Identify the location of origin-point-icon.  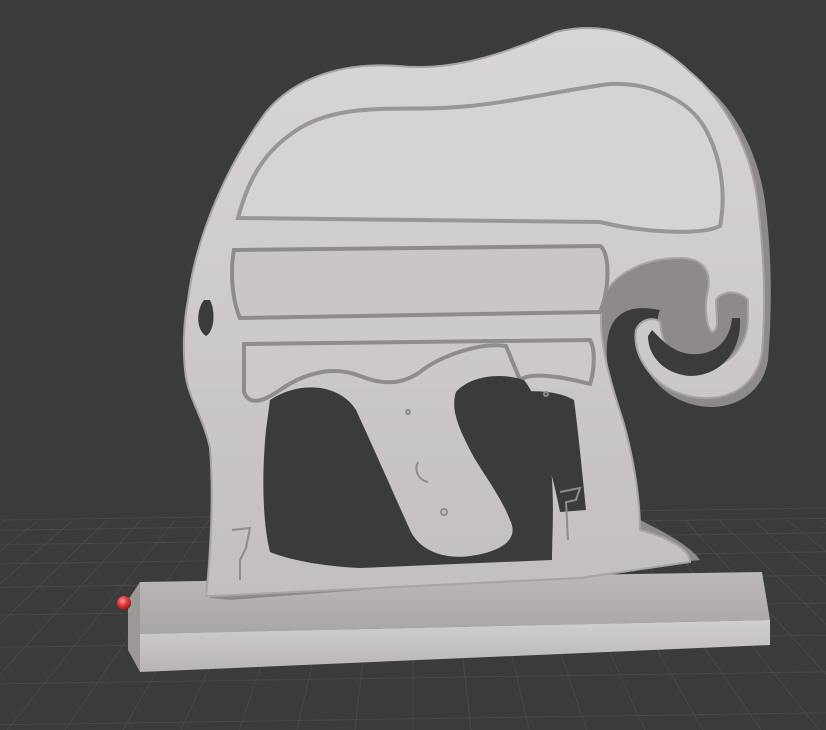
(124, 603).